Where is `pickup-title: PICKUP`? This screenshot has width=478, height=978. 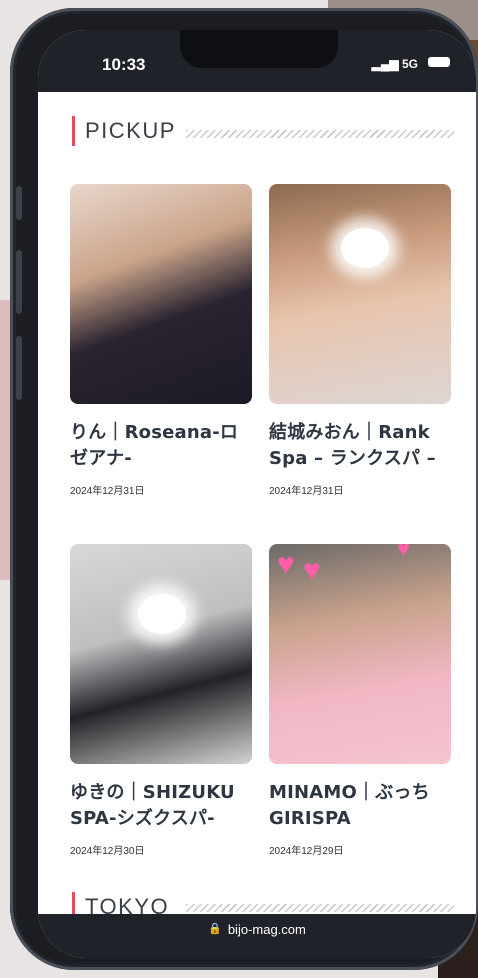
pickup-title: PICKUP is located at coordinates (130, 130).